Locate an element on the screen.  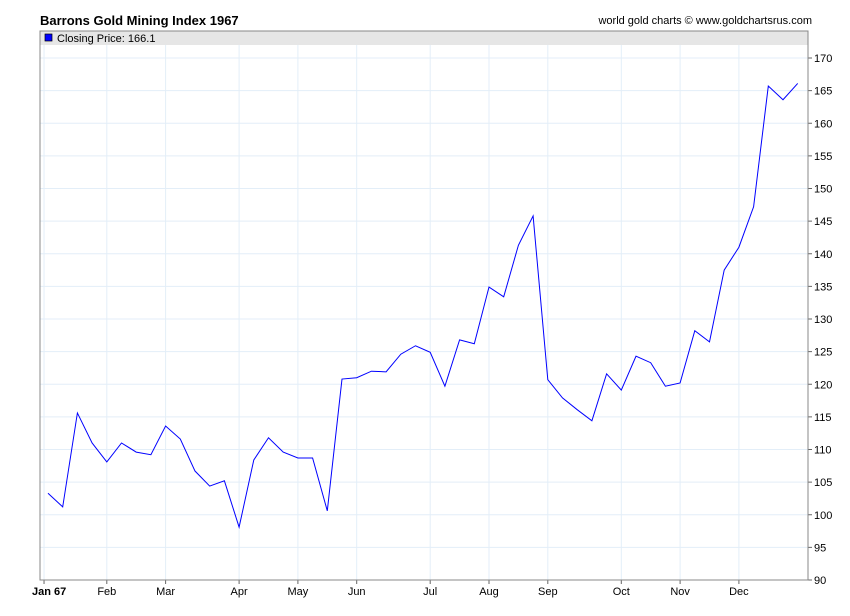
y-tick-label: 160 is located at coordinates (823, 124).